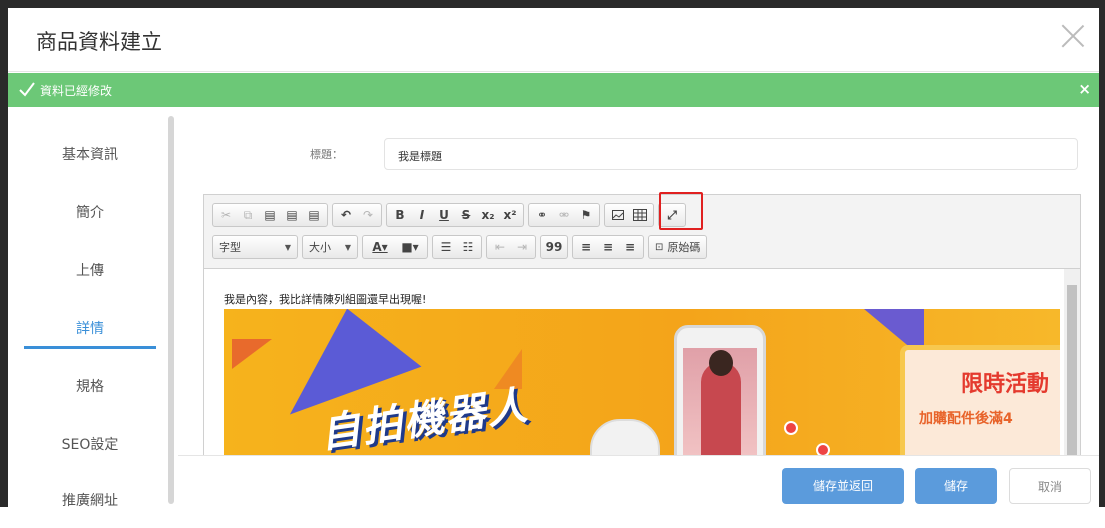 This screenshot has width=1105, height=528. I want to click on paste-word-icon: ▤, so click(314, 215).